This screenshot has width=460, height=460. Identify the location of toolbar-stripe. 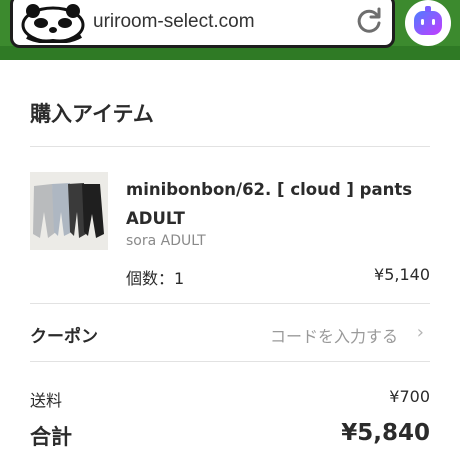
(230, 53).